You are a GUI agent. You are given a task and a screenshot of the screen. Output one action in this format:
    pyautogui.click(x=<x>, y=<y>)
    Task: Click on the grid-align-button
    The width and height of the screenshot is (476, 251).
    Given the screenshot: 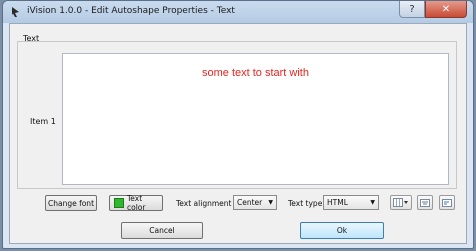 What is the action you would take?
    pyautogui.click(x=401, y=202)
    